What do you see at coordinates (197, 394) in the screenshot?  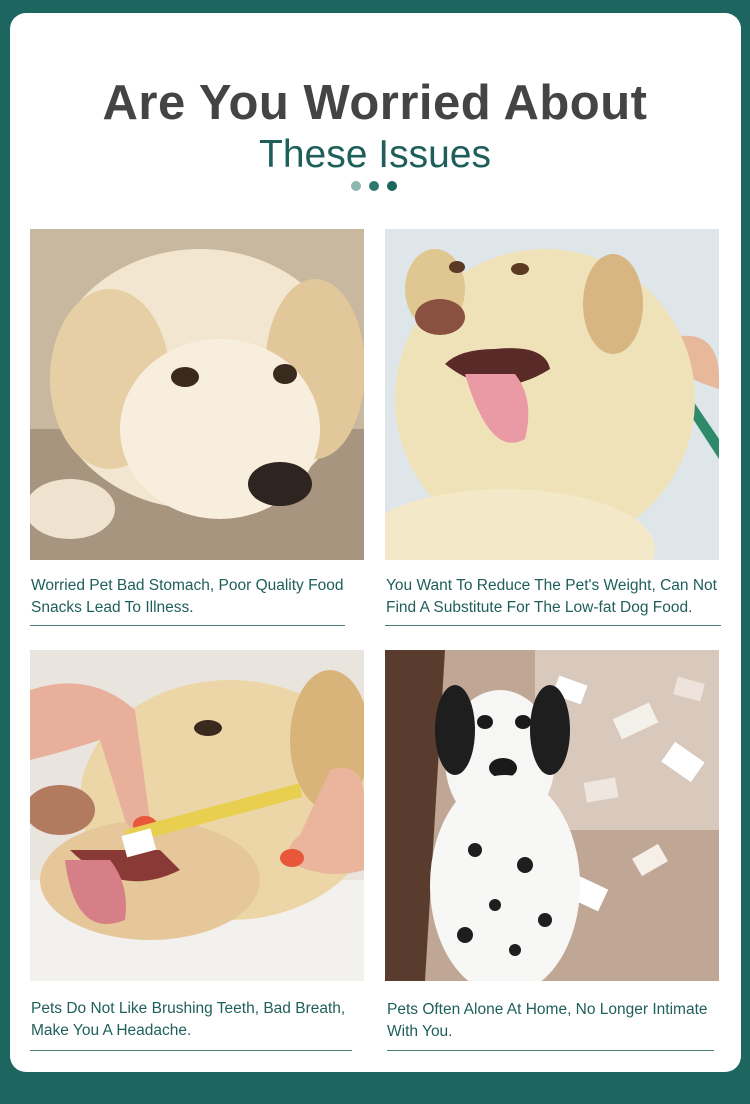 I see `golden-retriever-lying-photo` at bounding box center [197, 394].